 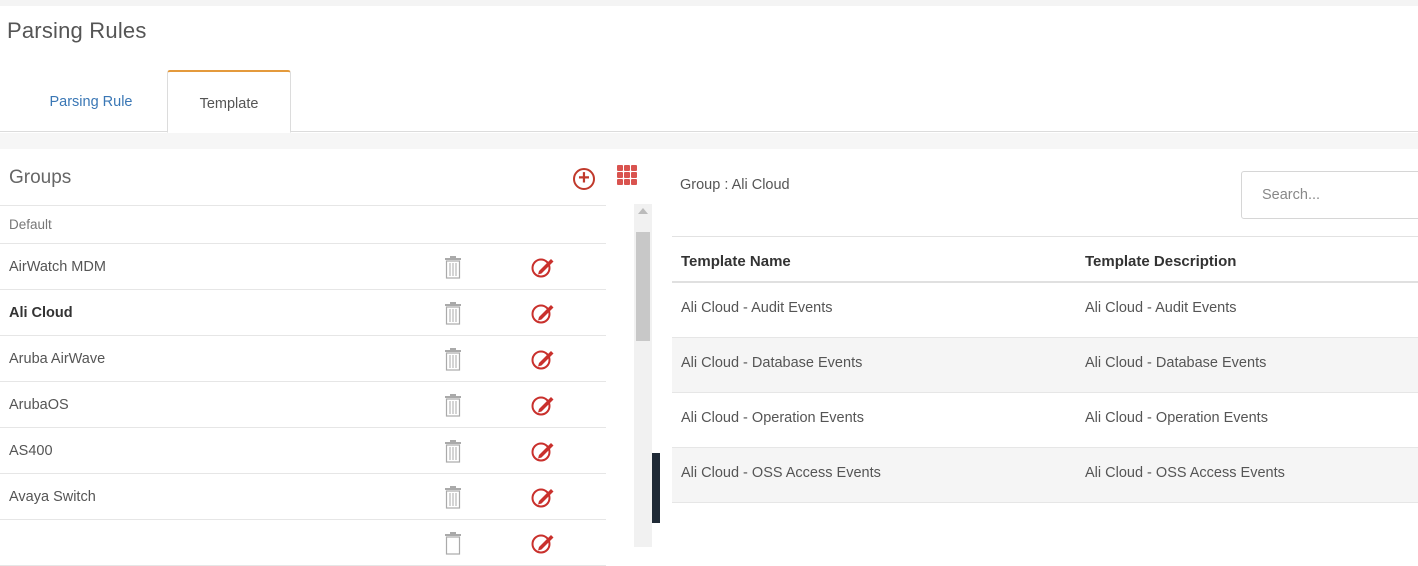 What do you see at coordinates (52, 497) in the screenshot?
I see `group-label: Avaya Switch` at bounding box center [52, 497].